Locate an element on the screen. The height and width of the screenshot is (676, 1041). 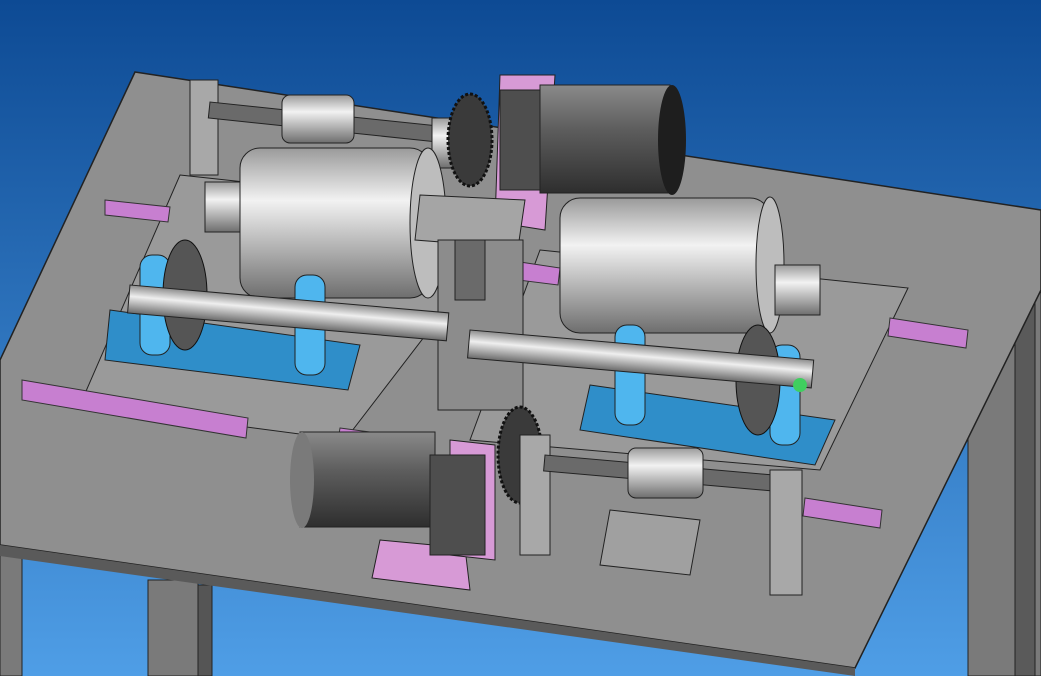
left-drum-motor is located at coordinates (325, 223).